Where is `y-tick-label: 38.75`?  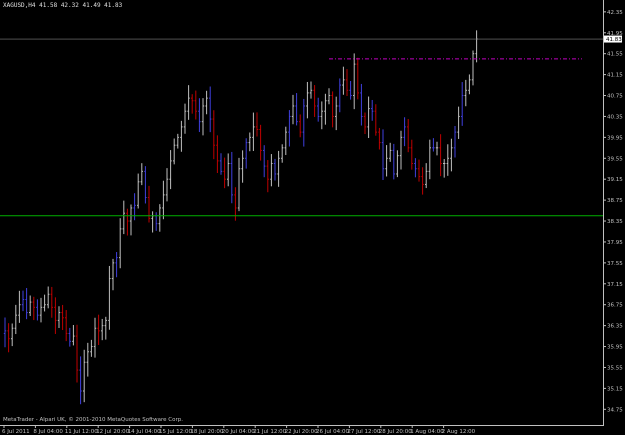 y-tick-label: 38.75 is located at coordinates (615, 201).